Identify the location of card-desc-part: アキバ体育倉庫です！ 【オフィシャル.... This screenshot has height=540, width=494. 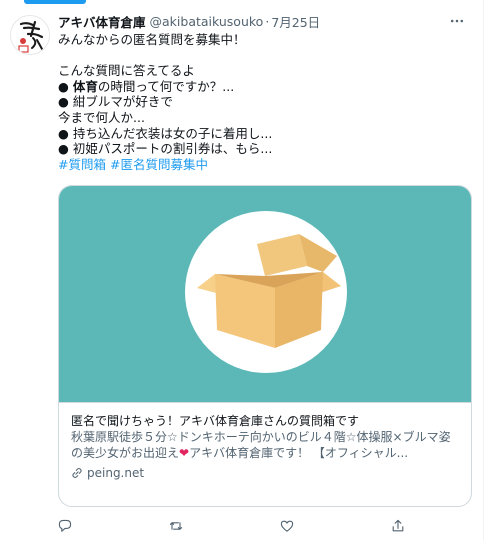
(299, 453).